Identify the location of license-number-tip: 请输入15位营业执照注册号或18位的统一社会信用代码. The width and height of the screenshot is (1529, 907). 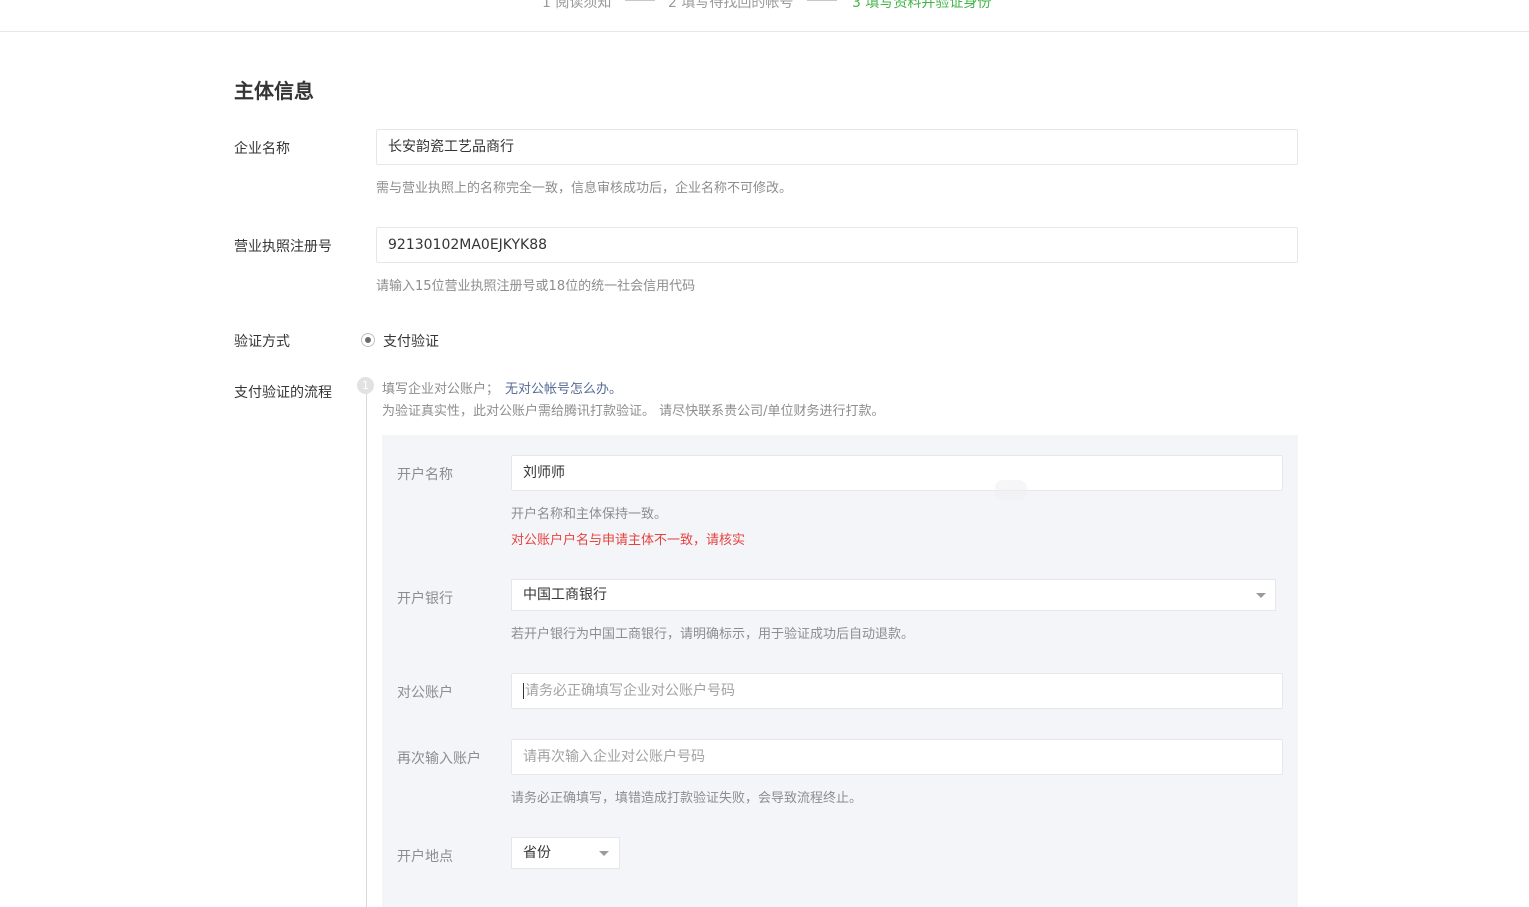
(536, 286).